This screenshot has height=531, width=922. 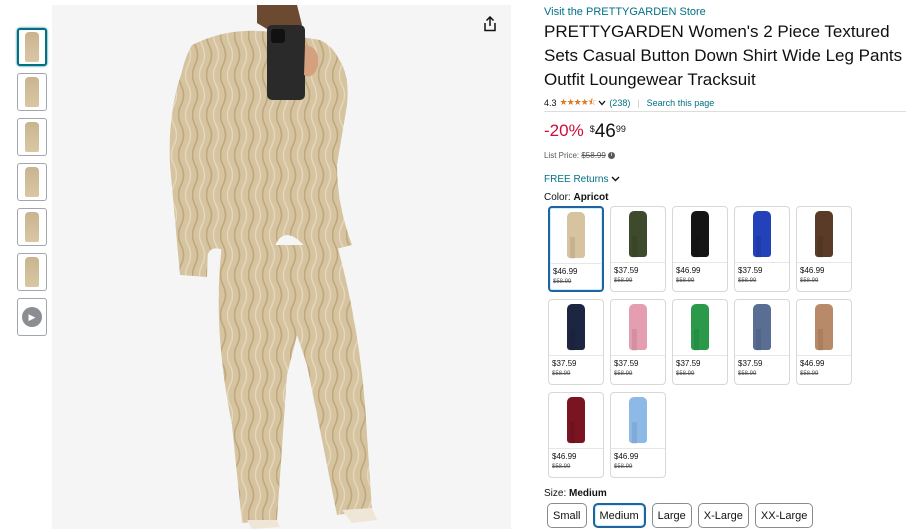 I want to click on list-price-value: $58.99, so click(x=593, y=155).